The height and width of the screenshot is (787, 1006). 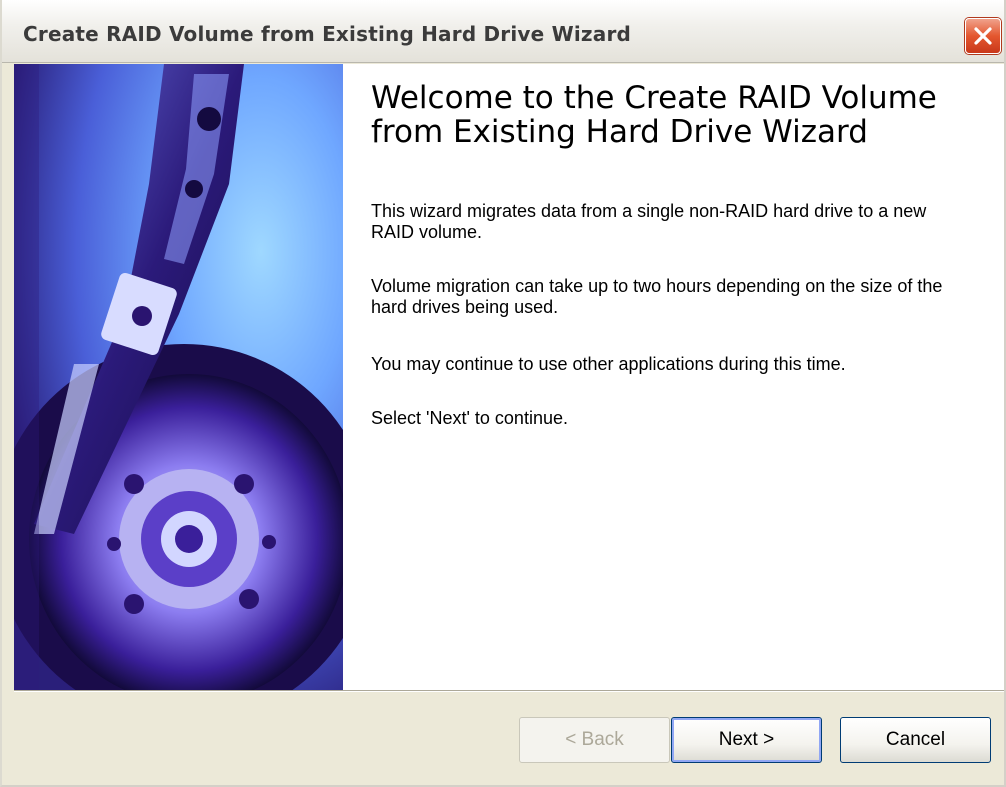 I want to click on select-next-paragraph: Select 'Next' to continue., so click(x=469, y=418).